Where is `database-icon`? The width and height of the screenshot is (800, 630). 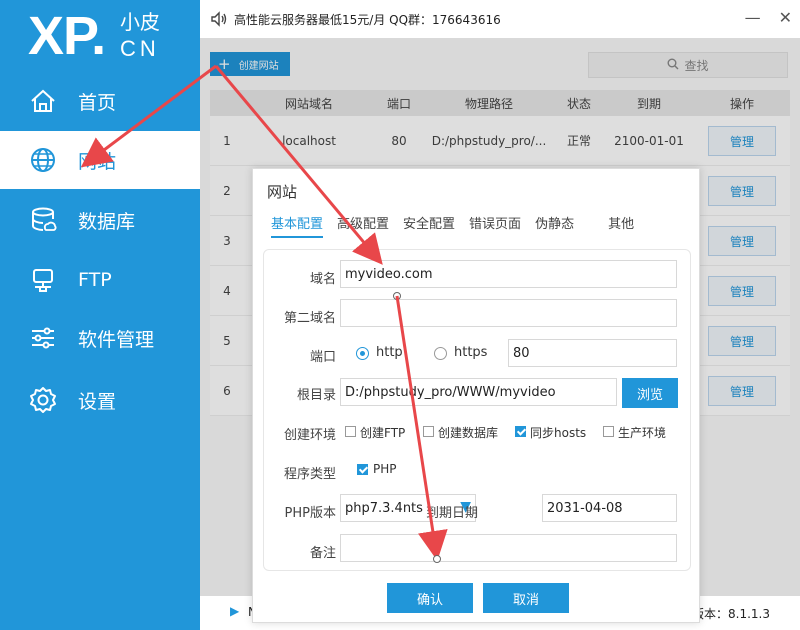
database-icon is located at coordinates (43, 220).